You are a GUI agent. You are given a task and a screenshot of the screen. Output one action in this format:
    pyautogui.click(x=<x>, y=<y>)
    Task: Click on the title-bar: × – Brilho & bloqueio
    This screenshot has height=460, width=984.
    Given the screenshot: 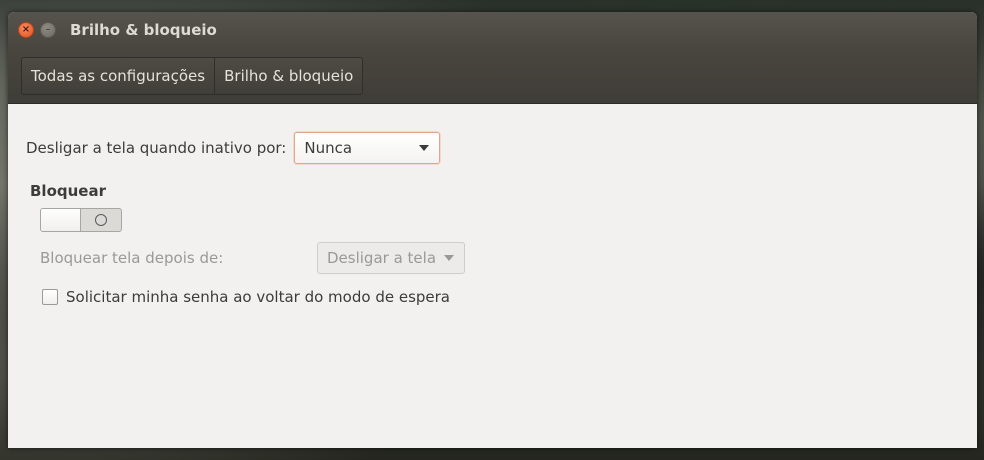 What is the action you would take?
    pyautogui.click(x=492, y=30)
    